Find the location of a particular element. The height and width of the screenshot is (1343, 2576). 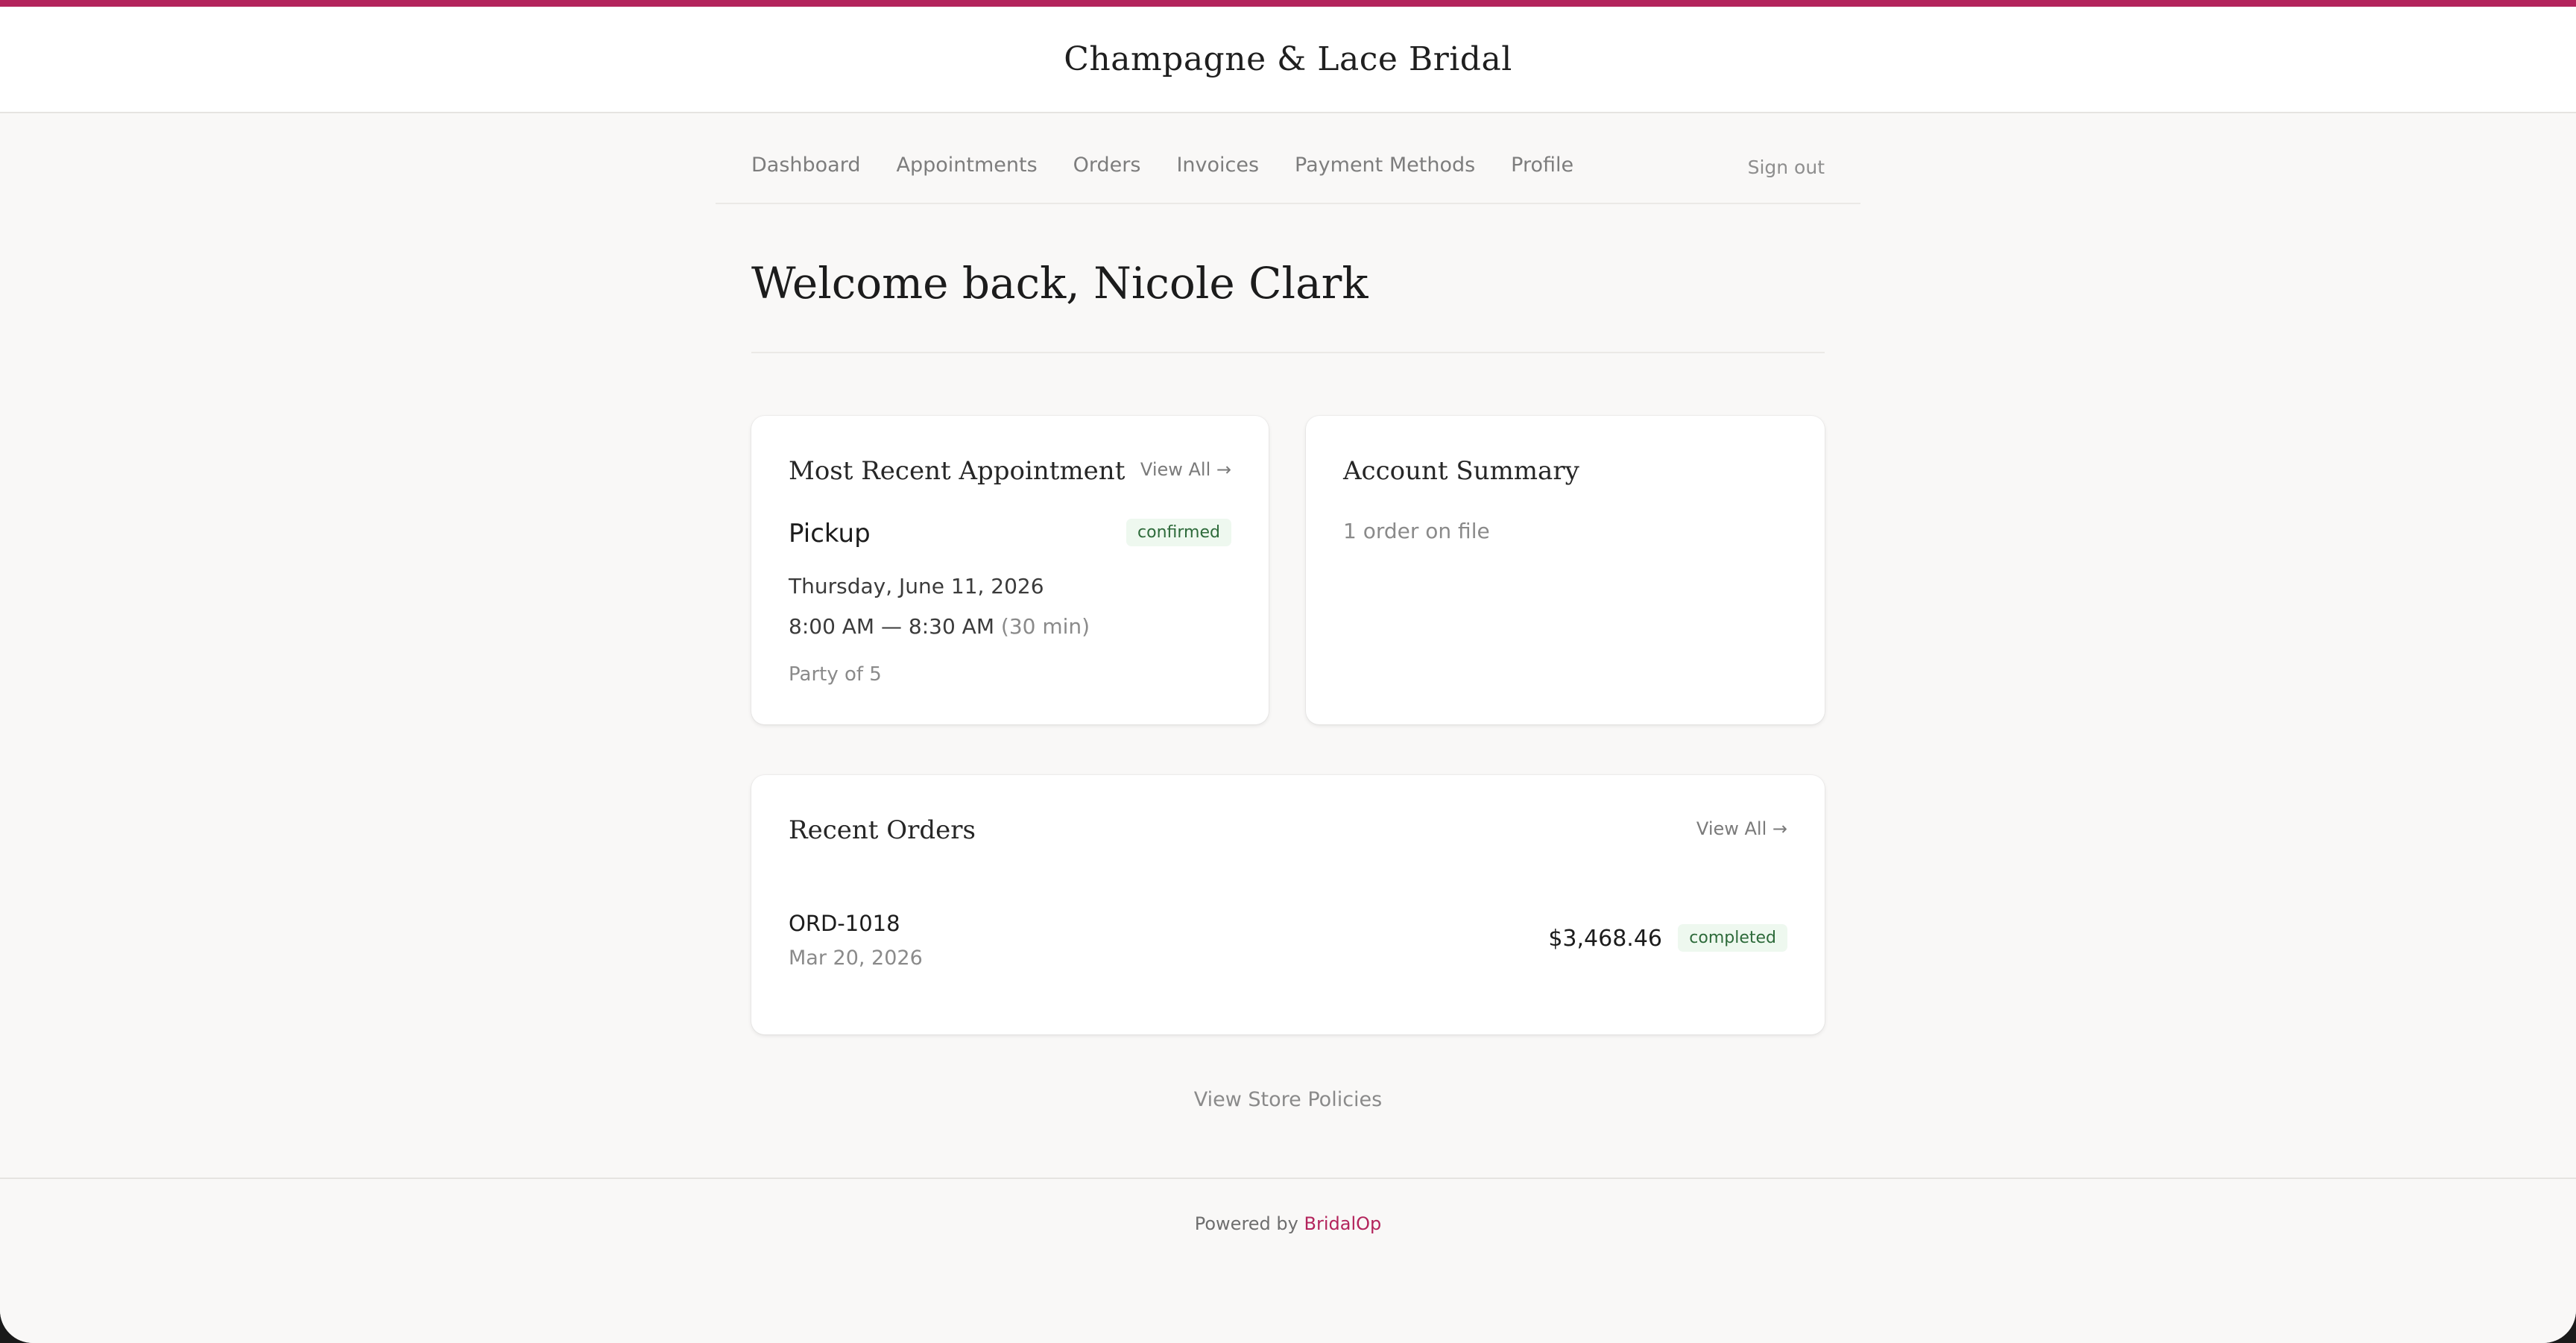

site-header: Champagne & Lace Bridal is located at coordinates (1288, 60).